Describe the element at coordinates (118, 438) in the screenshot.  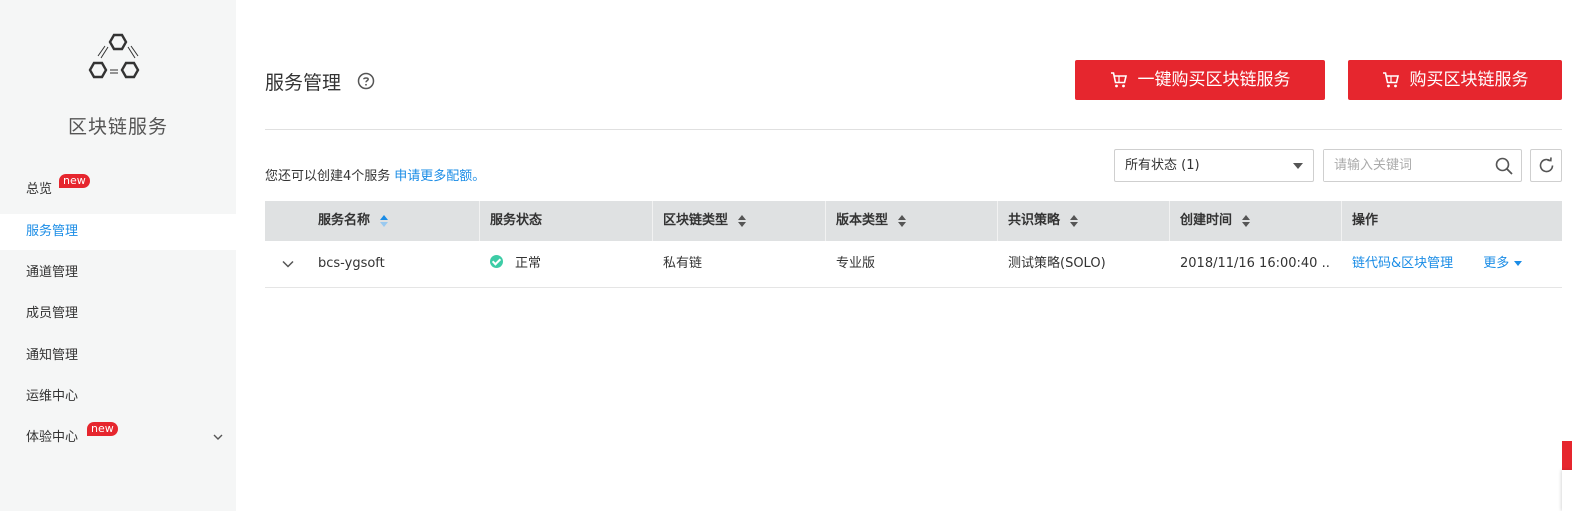
I see `sidebar-item-experience-center: 体验中心 new` at that location.